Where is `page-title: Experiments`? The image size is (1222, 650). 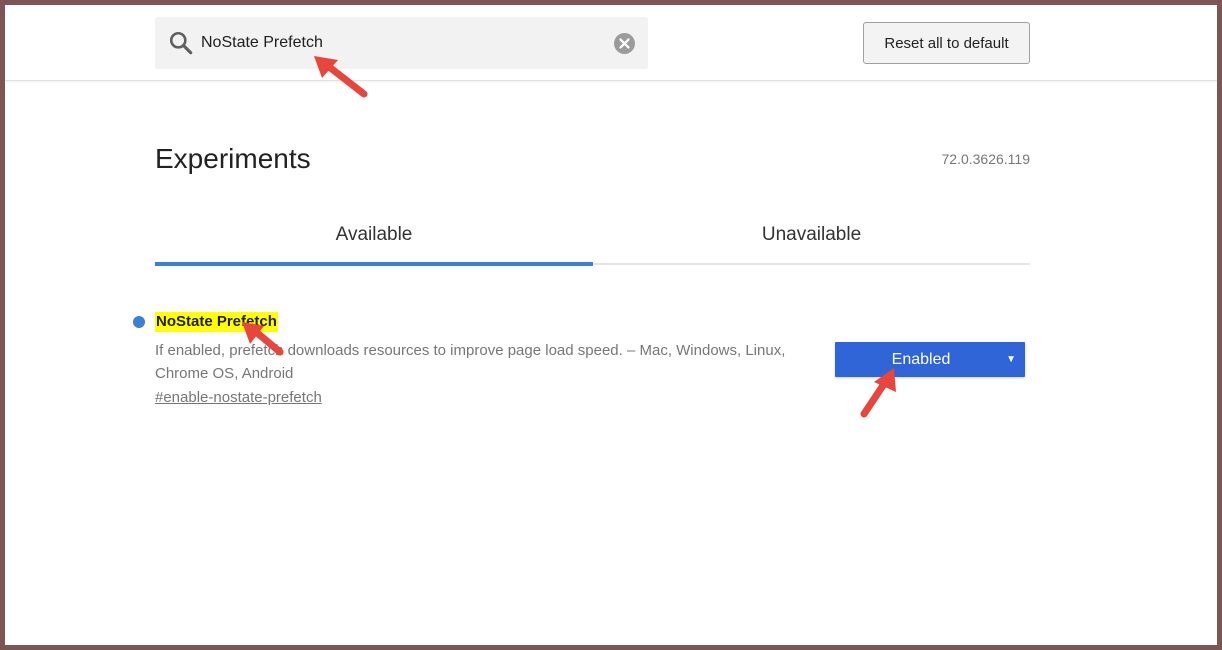 page-title: Experiments is located at coordinates (233, 158).